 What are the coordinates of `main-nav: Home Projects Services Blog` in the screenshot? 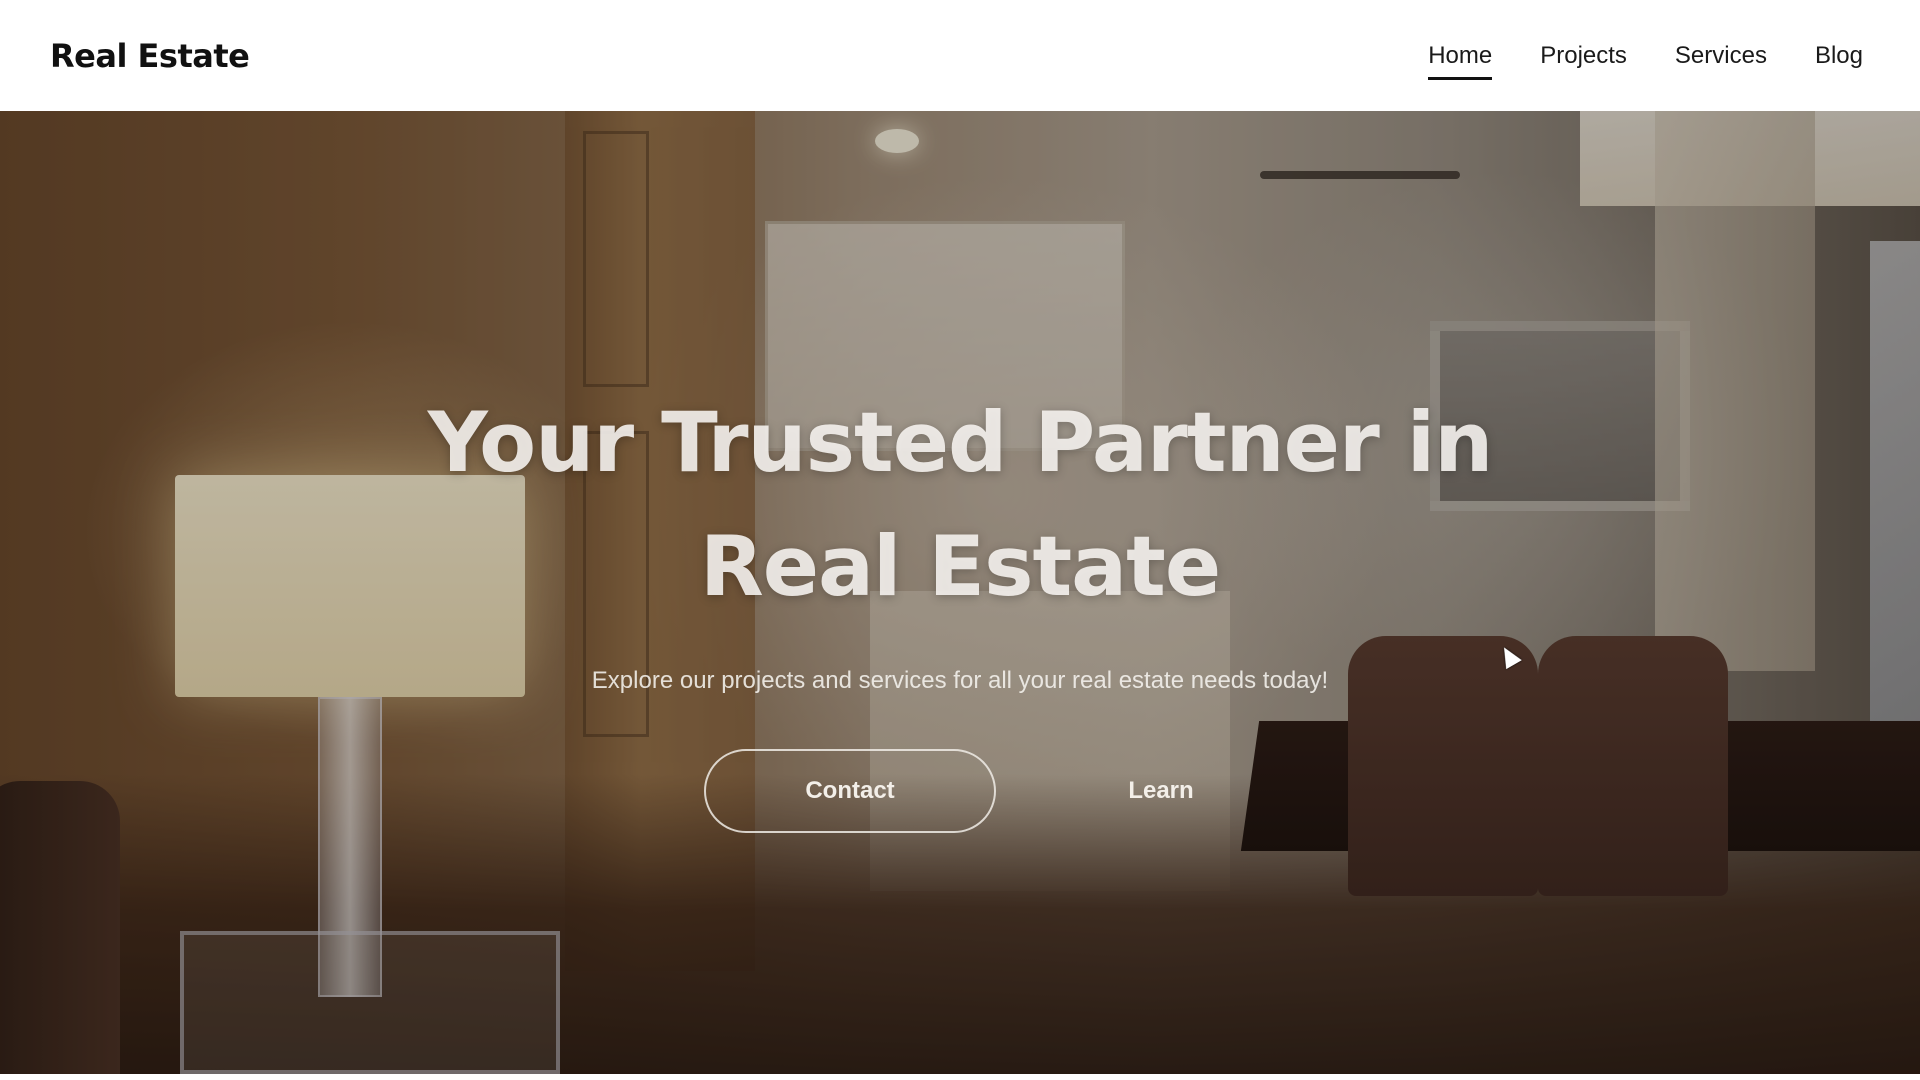 It's located at (1625, 55).